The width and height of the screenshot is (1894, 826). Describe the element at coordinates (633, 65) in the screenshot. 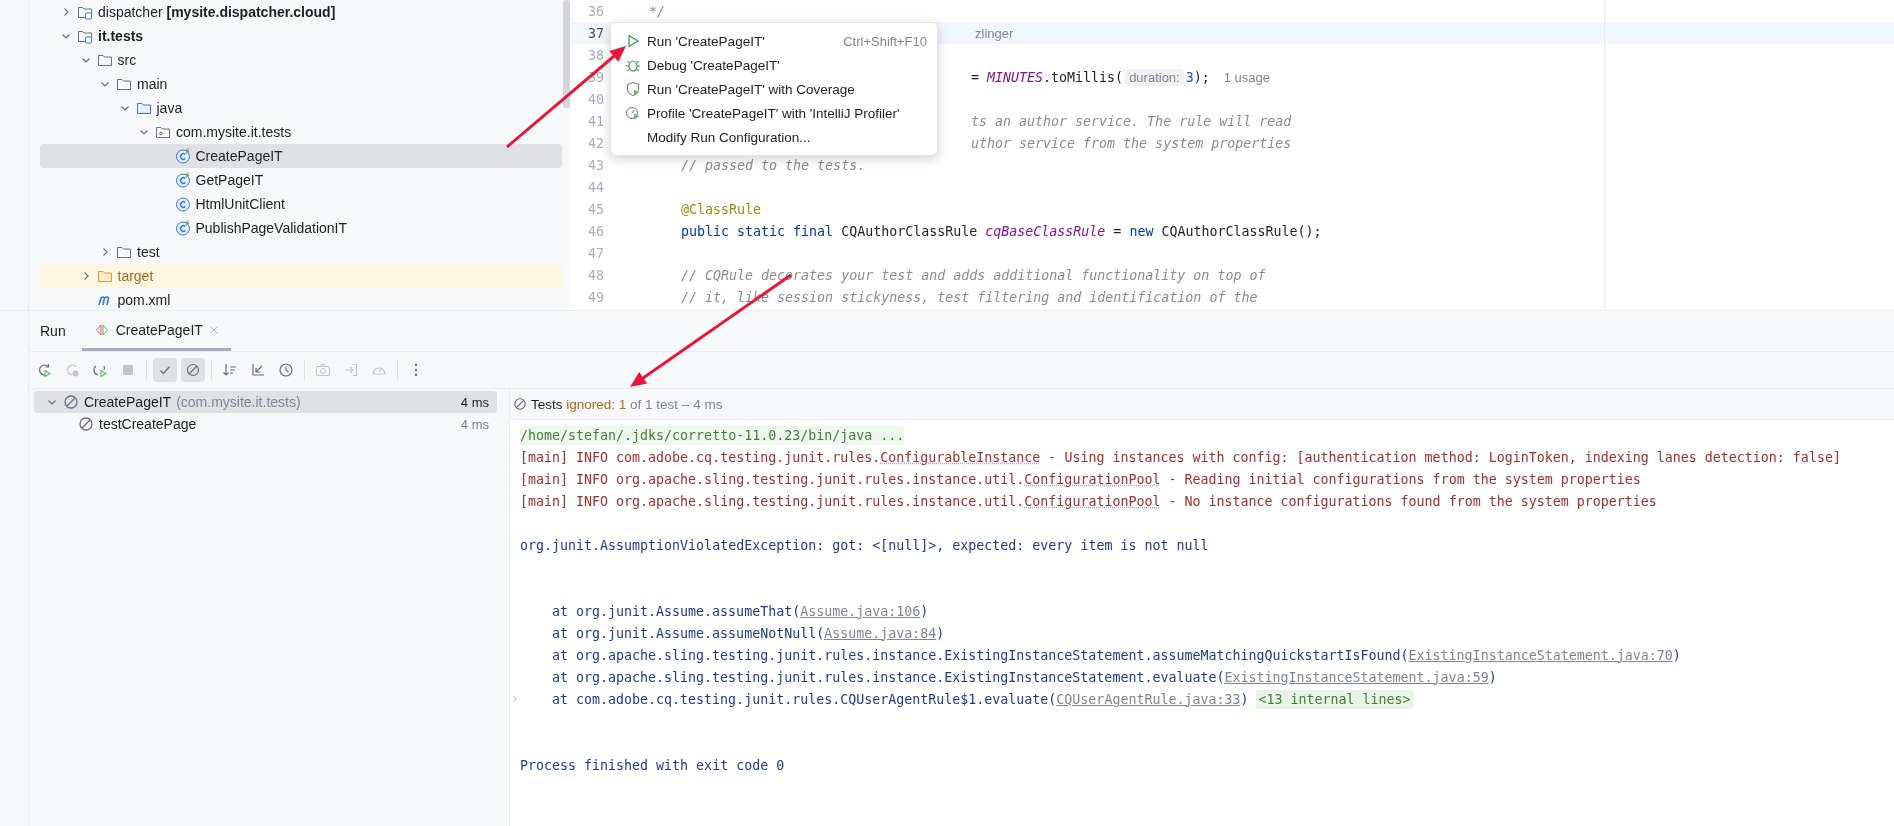

I see `bug-icon` at that location.